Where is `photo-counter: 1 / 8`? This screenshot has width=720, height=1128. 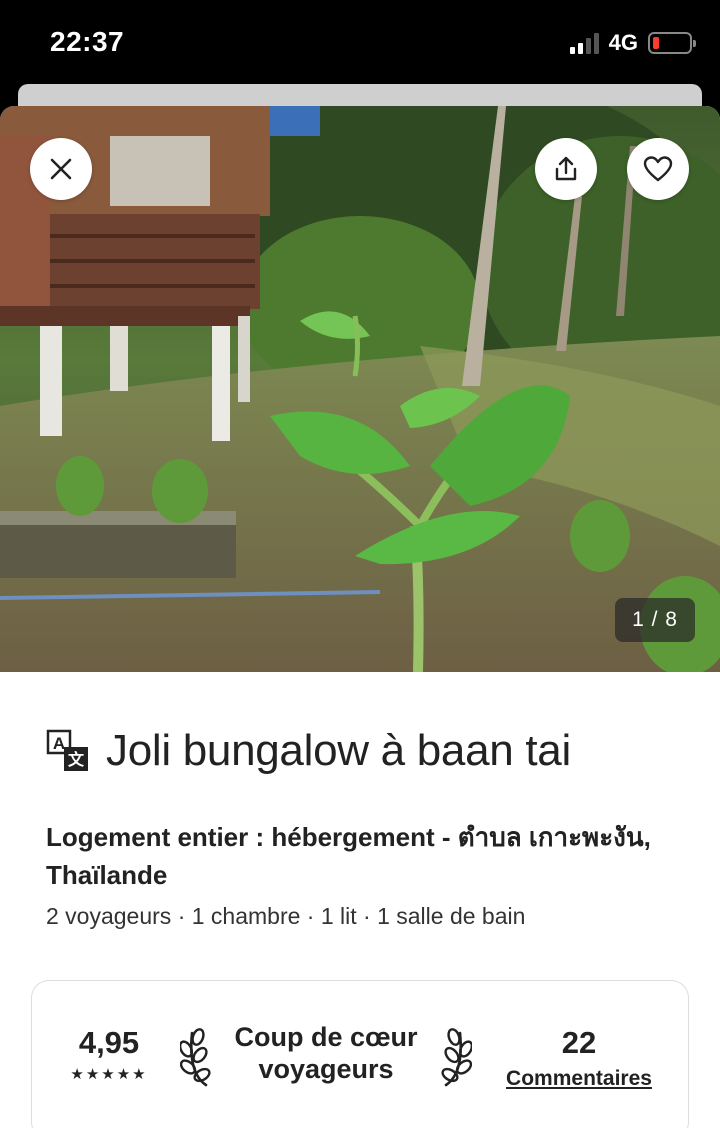
photo-counter: 1 / 8 is located at coordinates (655, 620).